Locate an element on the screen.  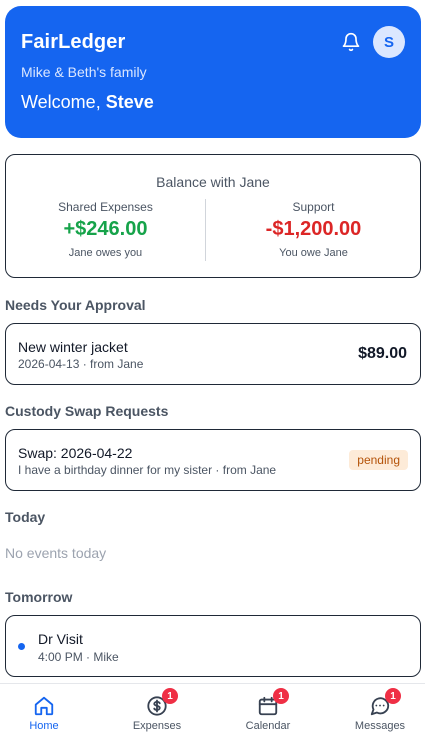
tab-expenses: 1 Expenses is located at coordinates (157, 712).